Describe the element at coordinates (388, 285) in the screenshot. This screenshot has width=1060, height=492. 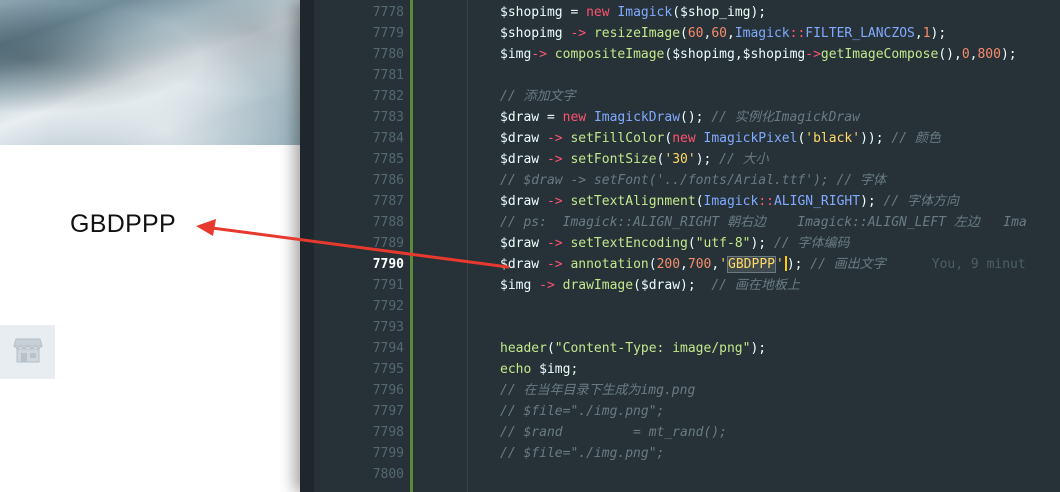
I see `line-number: 7791` at that location.